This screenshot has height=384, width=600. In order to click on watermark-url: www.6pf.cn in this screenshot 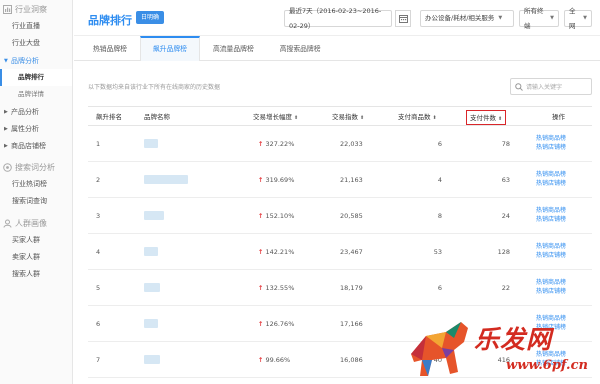, I will do `click(547, 365)`.